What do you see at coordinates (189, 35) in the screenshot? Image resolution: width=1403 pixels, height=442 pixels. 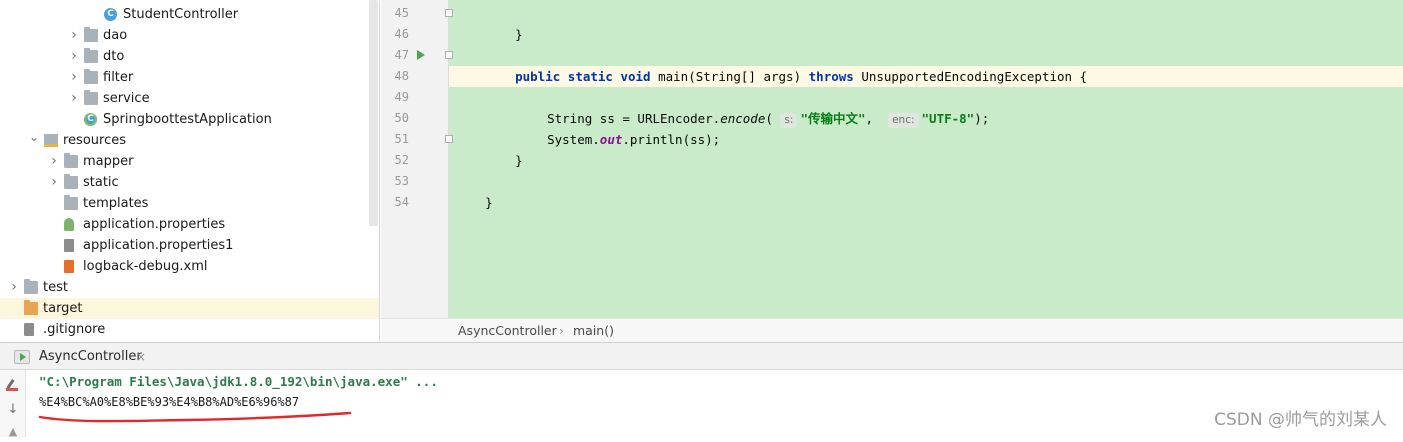 I see `tree-item: › dao` at bounding box center [189, 35].